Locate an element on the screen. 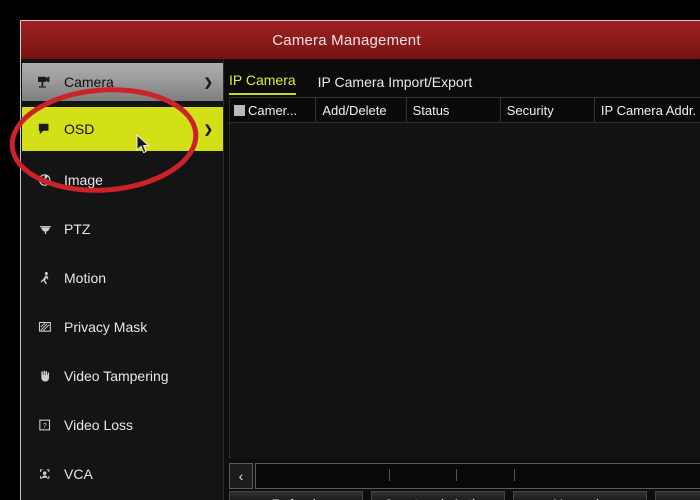 This screenshot has height=500, width=700. sidebar-item-label: Video Tampering is located at coordinates (116, 376).